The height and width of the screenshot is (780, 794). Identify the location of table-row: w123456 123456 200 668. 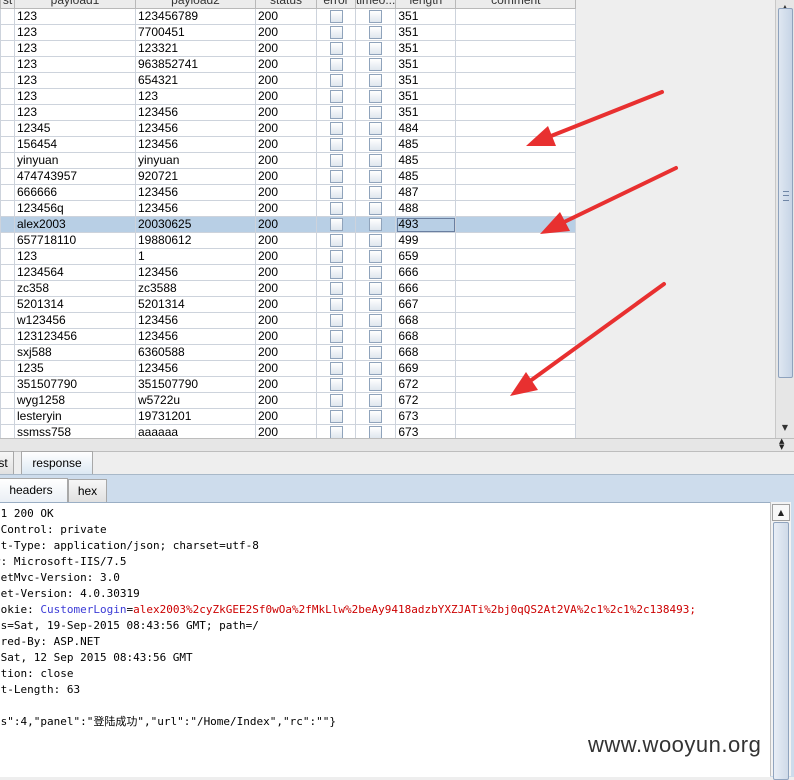
(288, 320).